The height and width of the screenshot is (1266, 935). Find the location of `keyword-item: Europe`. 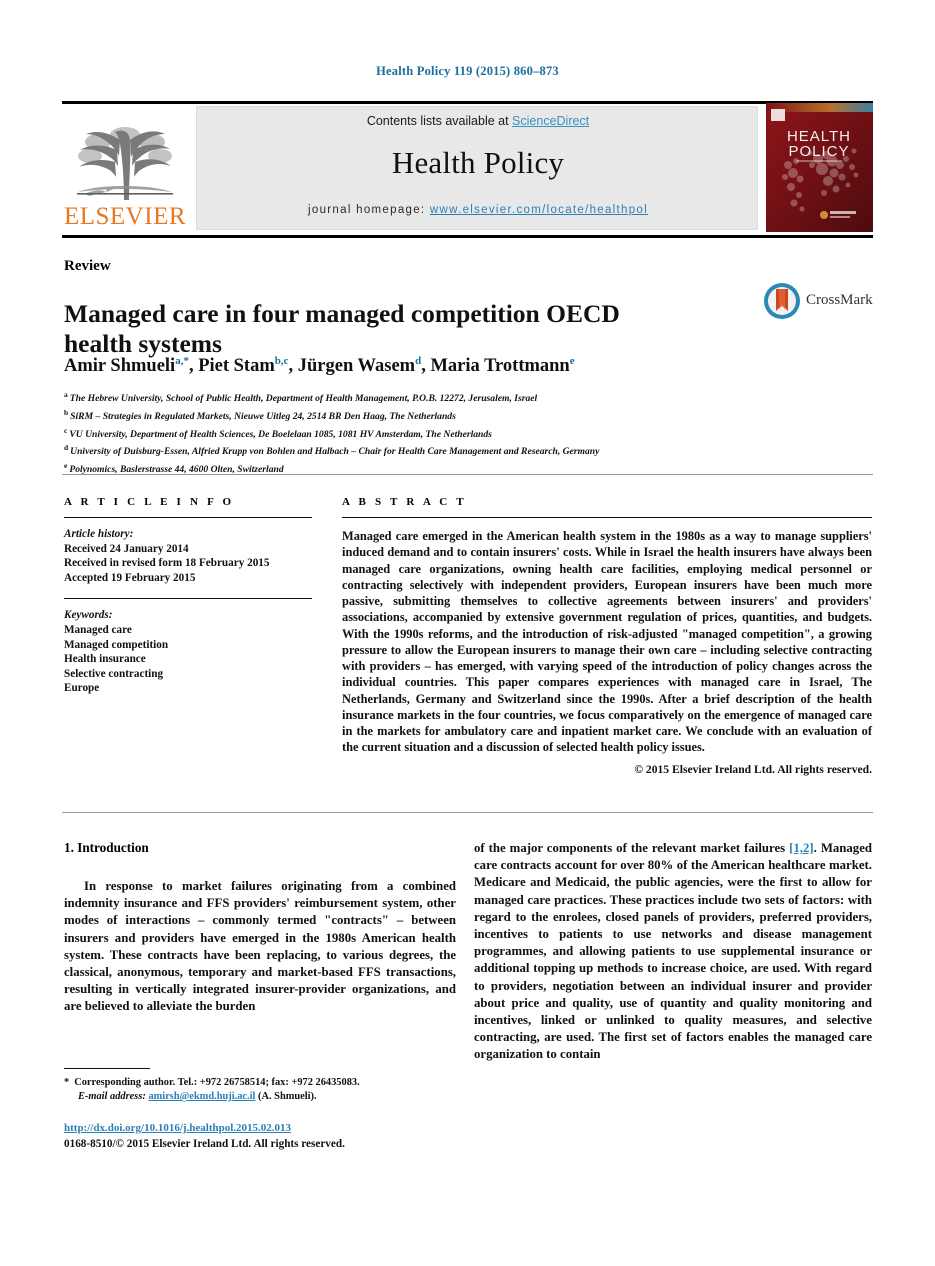

keyword-item: Europe is located at coordinates (82, 688).